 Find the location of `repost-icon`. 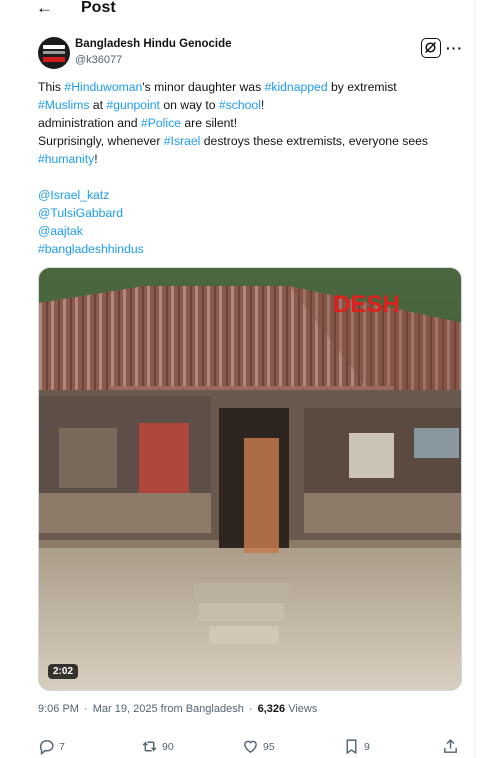

repost-icon is located at coordinates (149, 746).